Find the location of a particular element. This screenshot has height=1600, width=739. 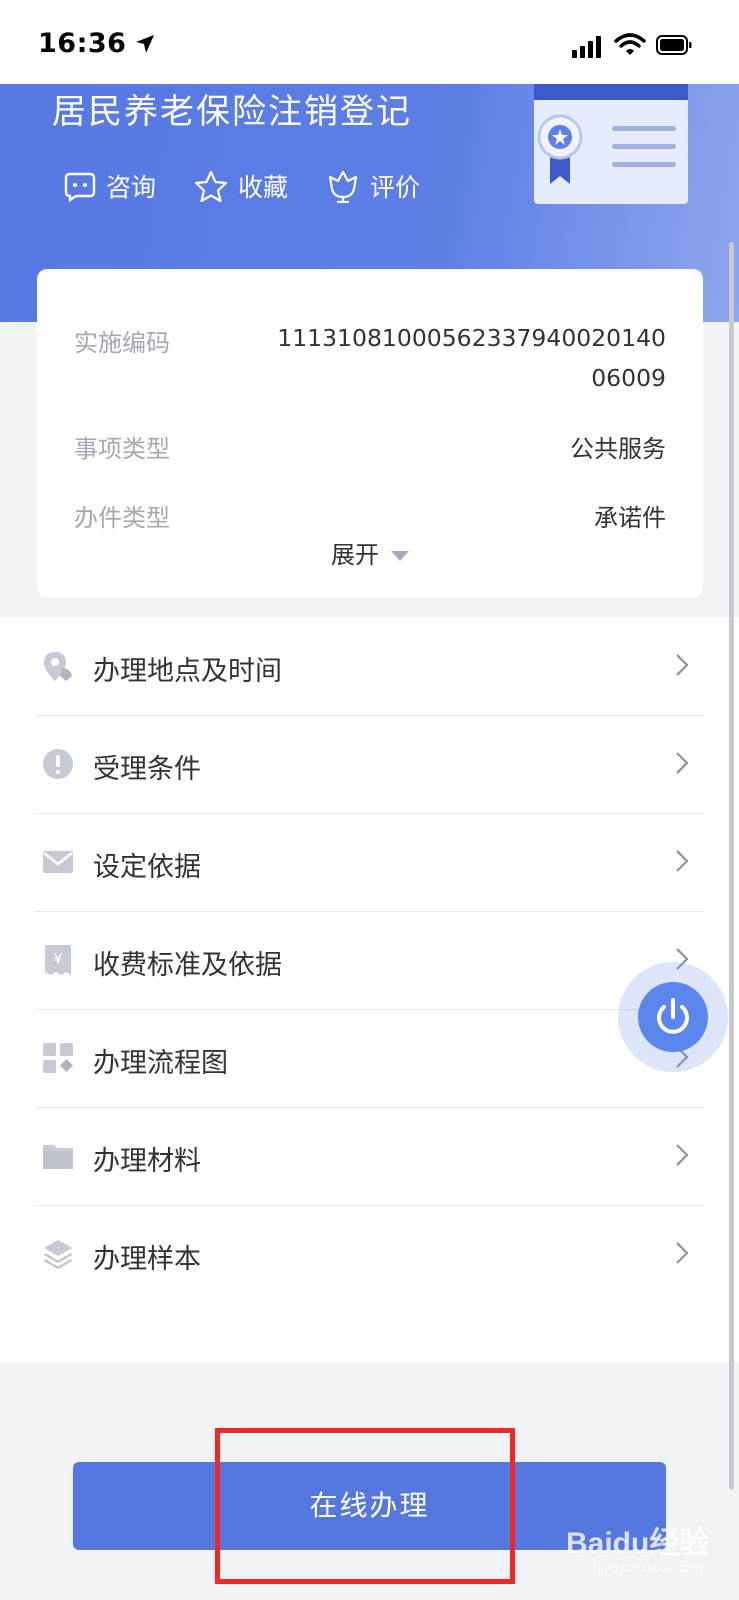

baidu-watermark: Baidu经验 jingyan.baidu.com is located at coordinates (637, 1546).